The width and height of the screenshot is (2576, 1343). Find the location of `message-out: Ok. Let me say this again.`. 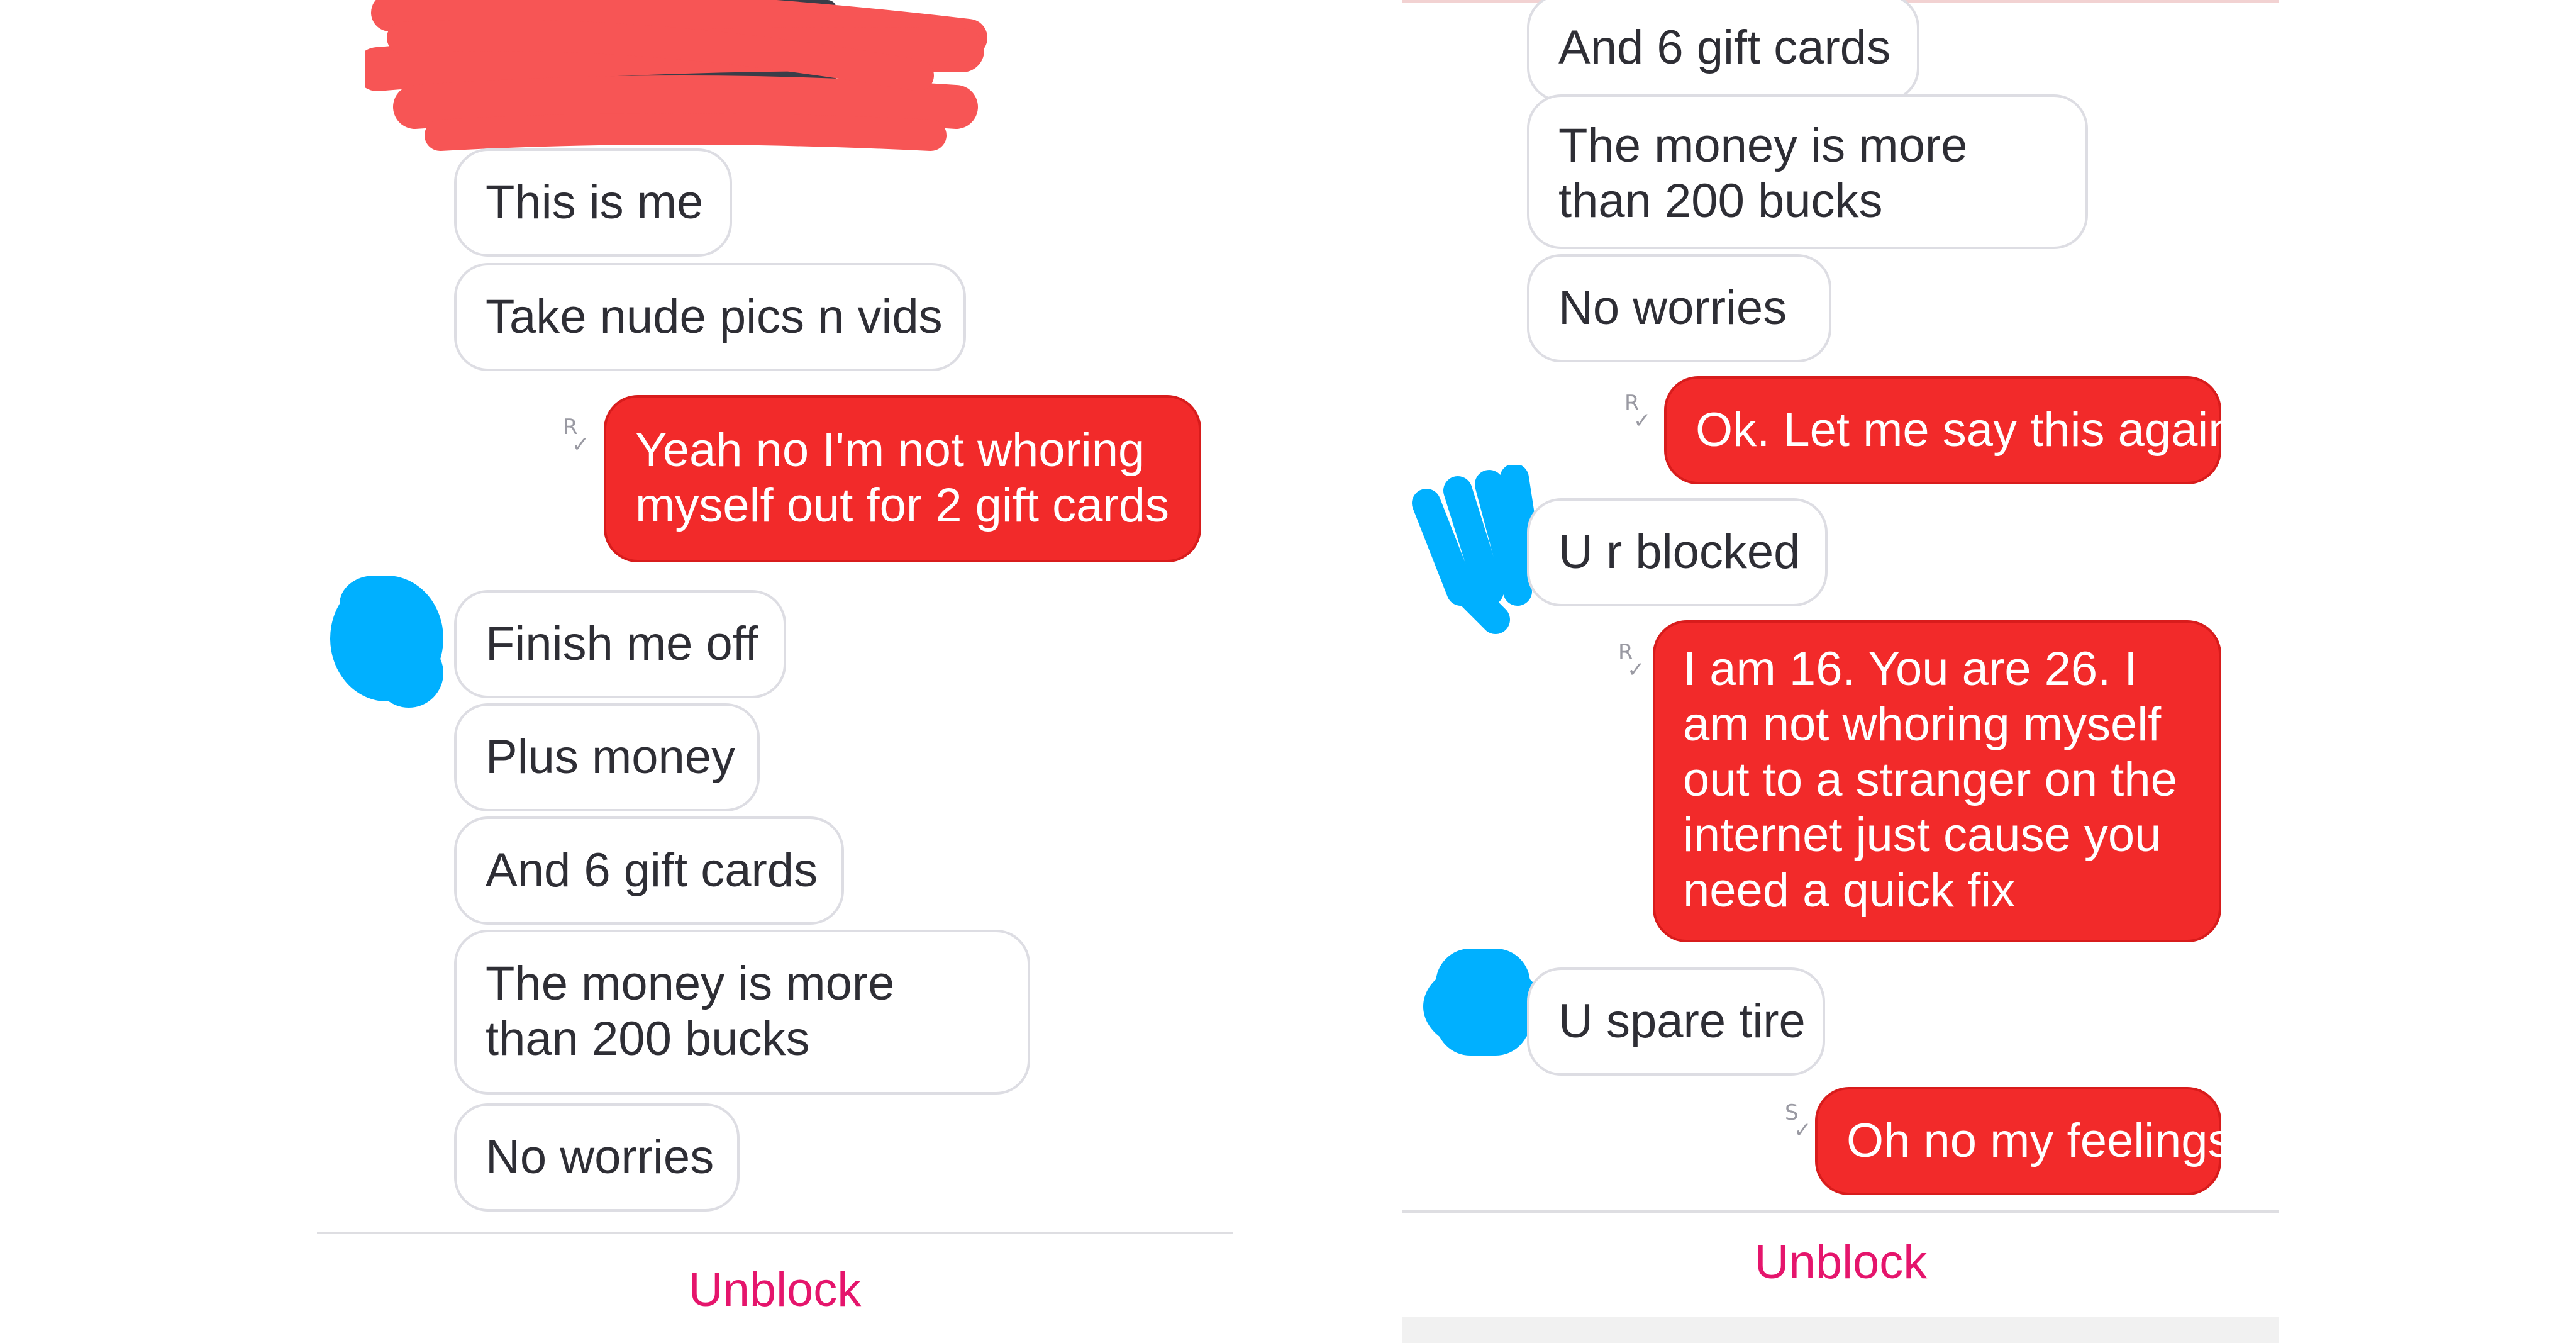

message-out: Ok. Let me say this again. is located at coordinates (1956, 430).